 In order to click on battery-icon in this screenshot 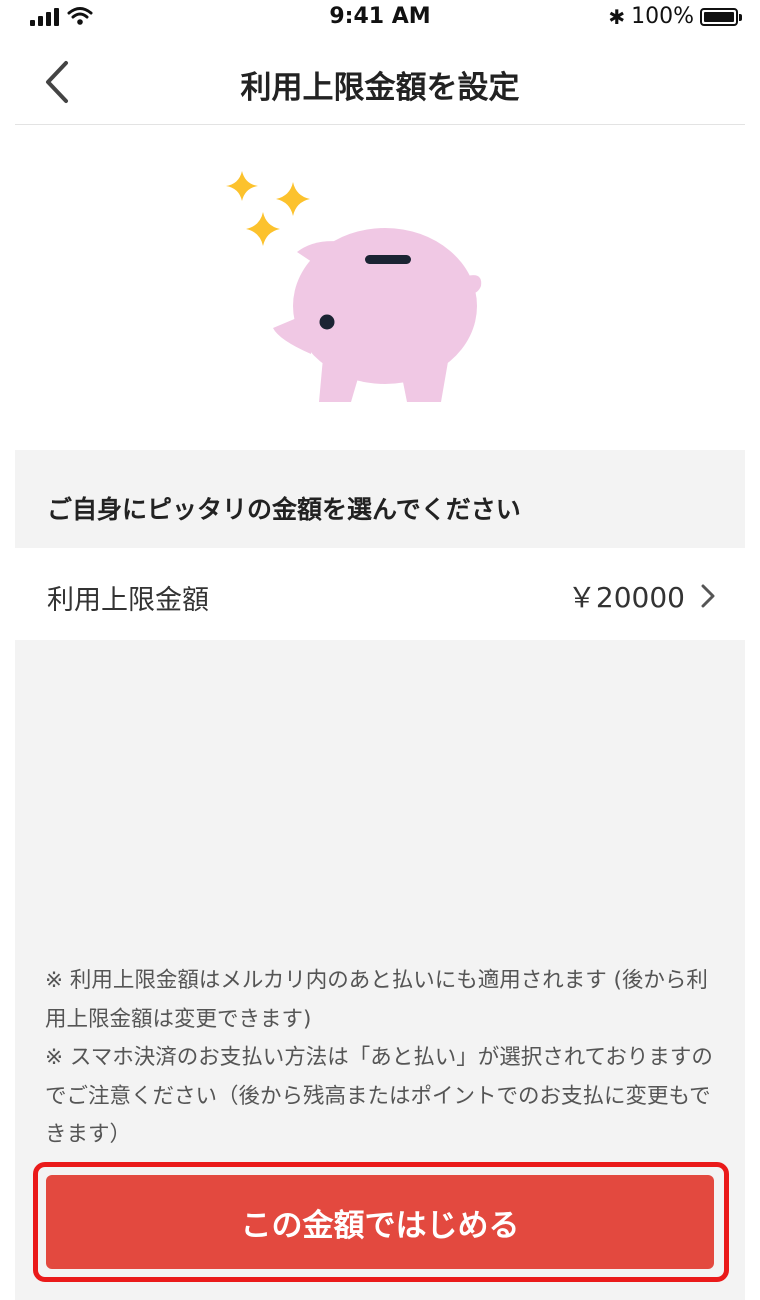, I will do `click(721, 16)`.